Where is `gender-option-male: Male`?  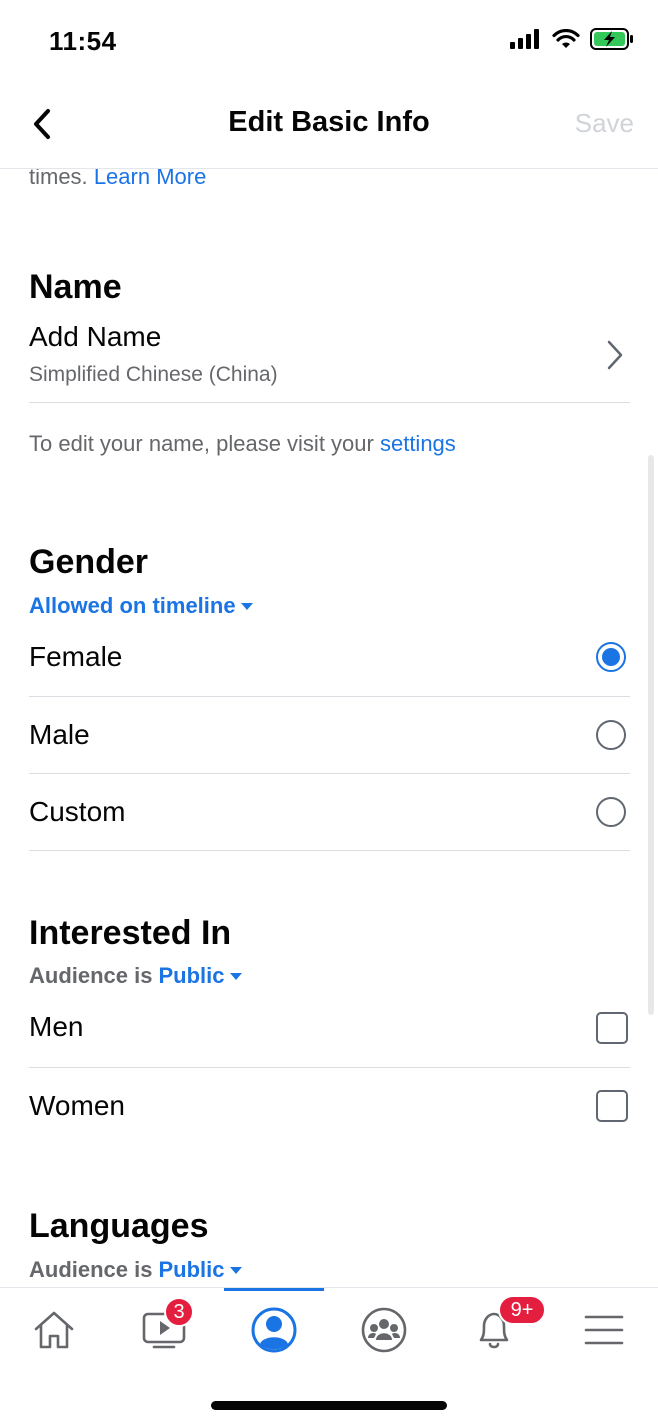
gender-option-male: Male is located at coordinates (329, 735).